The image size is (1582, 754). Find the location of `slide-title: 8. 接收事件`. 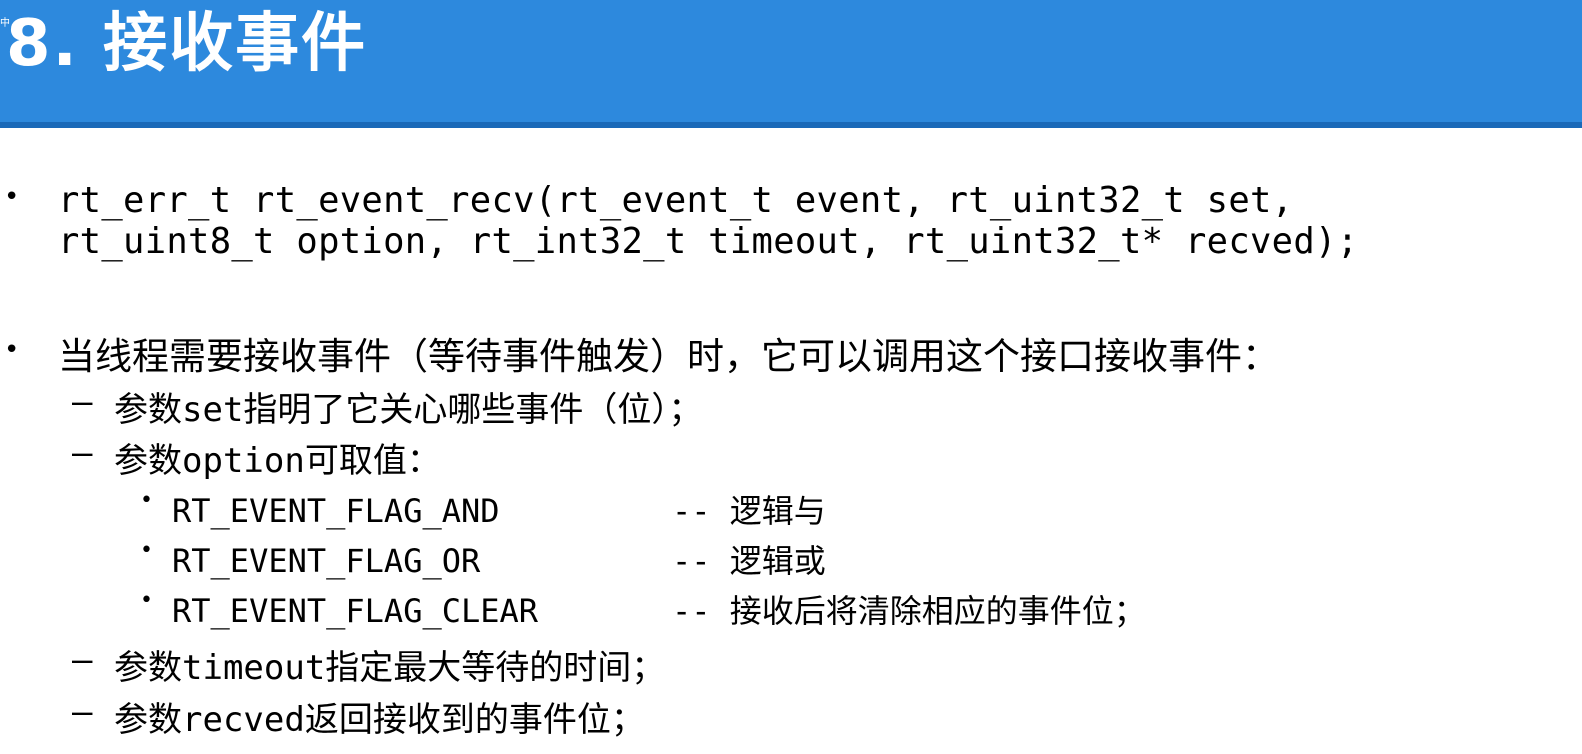

slide-title: 8. 接收事件 is located at coordinates (187, 44).